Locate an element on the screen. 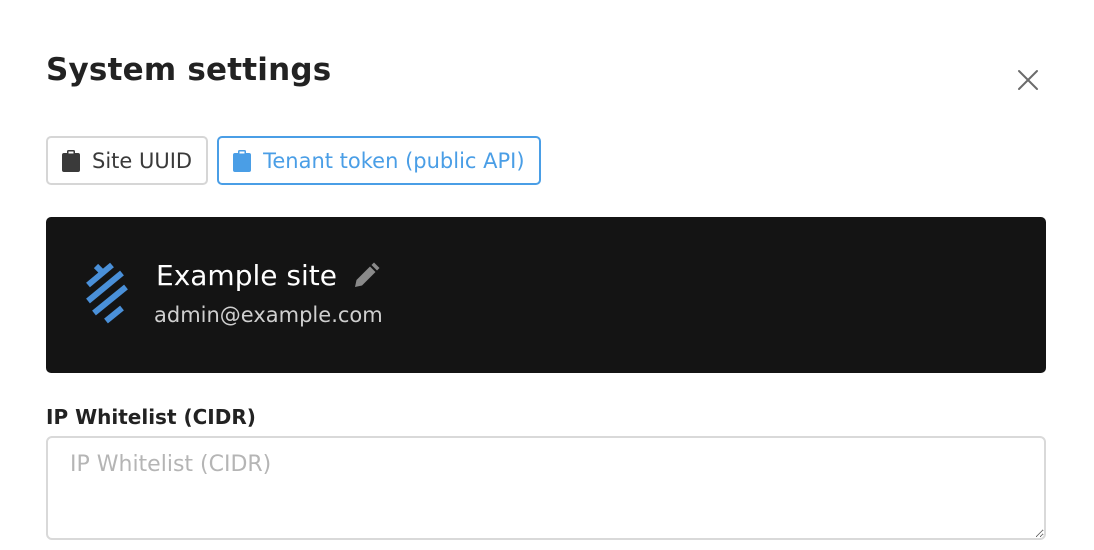 Image resolution: width=1094 pixels, height=550 pixels. site-email: admin@example.com is located at coordinates (268, 315).